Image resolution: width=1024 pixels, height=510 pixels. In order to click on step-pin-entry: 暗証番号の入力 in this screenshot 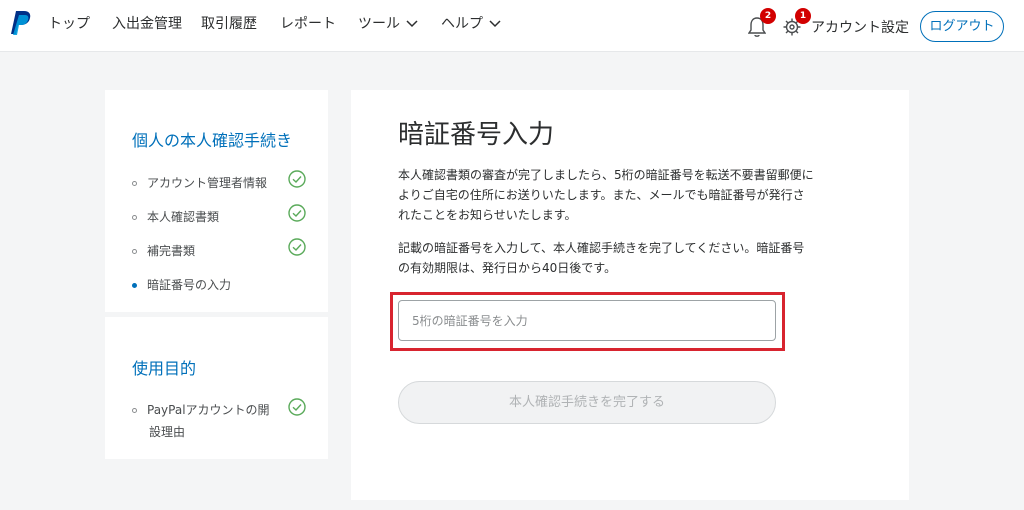, I will do `click(181, 285)`.